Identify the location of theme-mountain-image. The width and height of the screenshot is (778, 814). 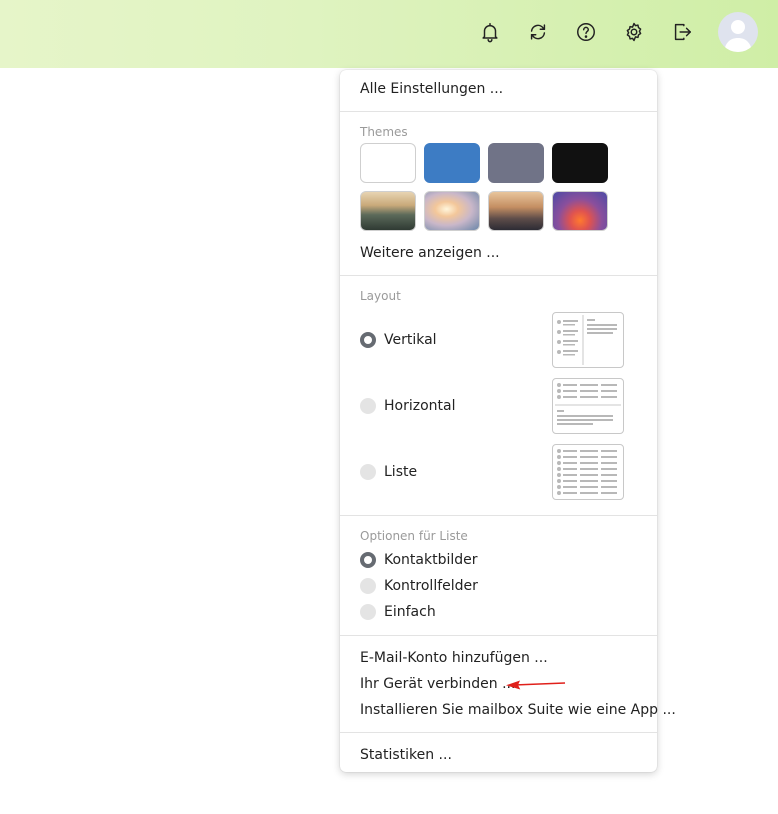
(388, 211).